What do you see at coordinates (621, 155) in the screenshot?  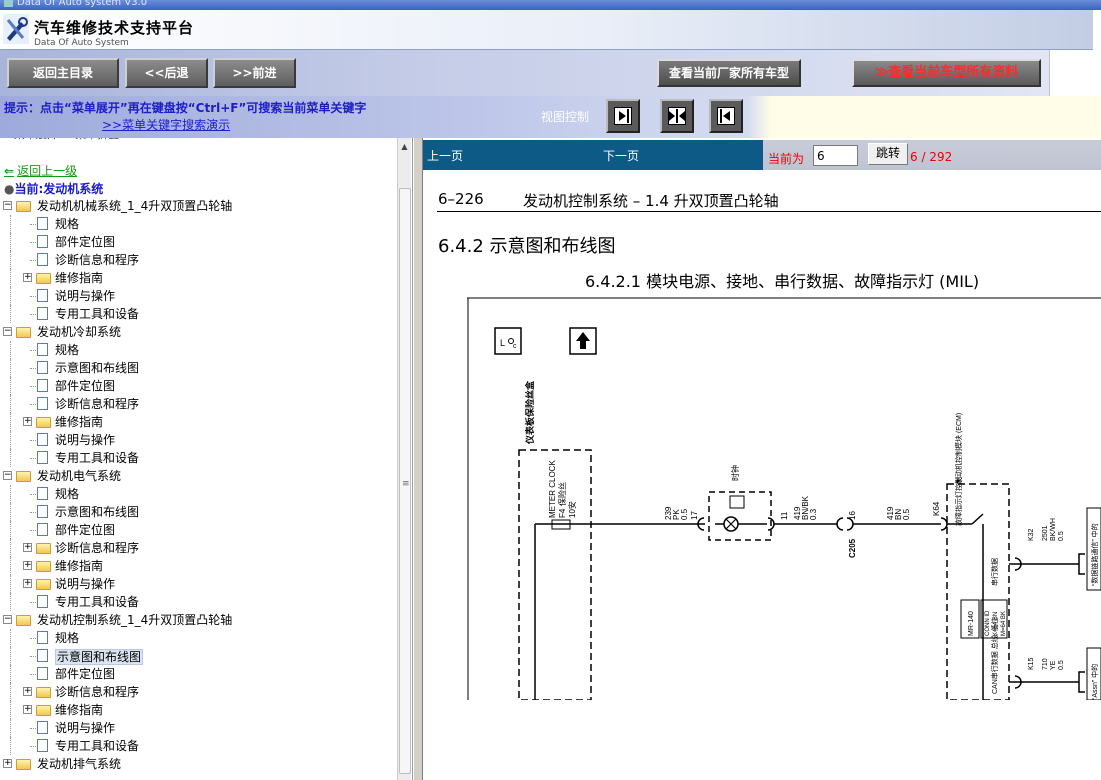 I see `next-page-link: 下一页` at bounding box center [621, 155].